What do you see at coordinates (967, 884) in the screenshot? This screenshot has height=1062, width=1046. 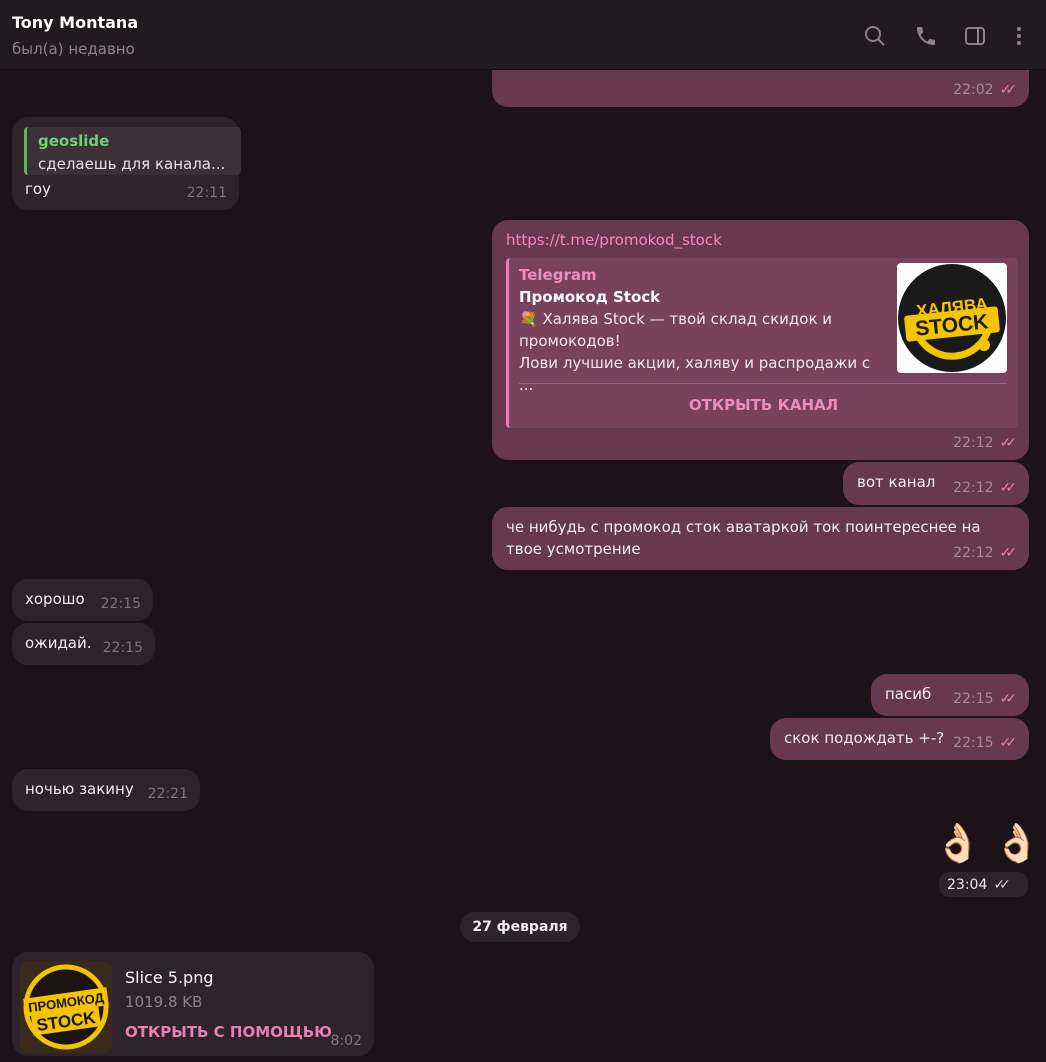 I see `message-time: 23:04` at bounding box center [967, 884].